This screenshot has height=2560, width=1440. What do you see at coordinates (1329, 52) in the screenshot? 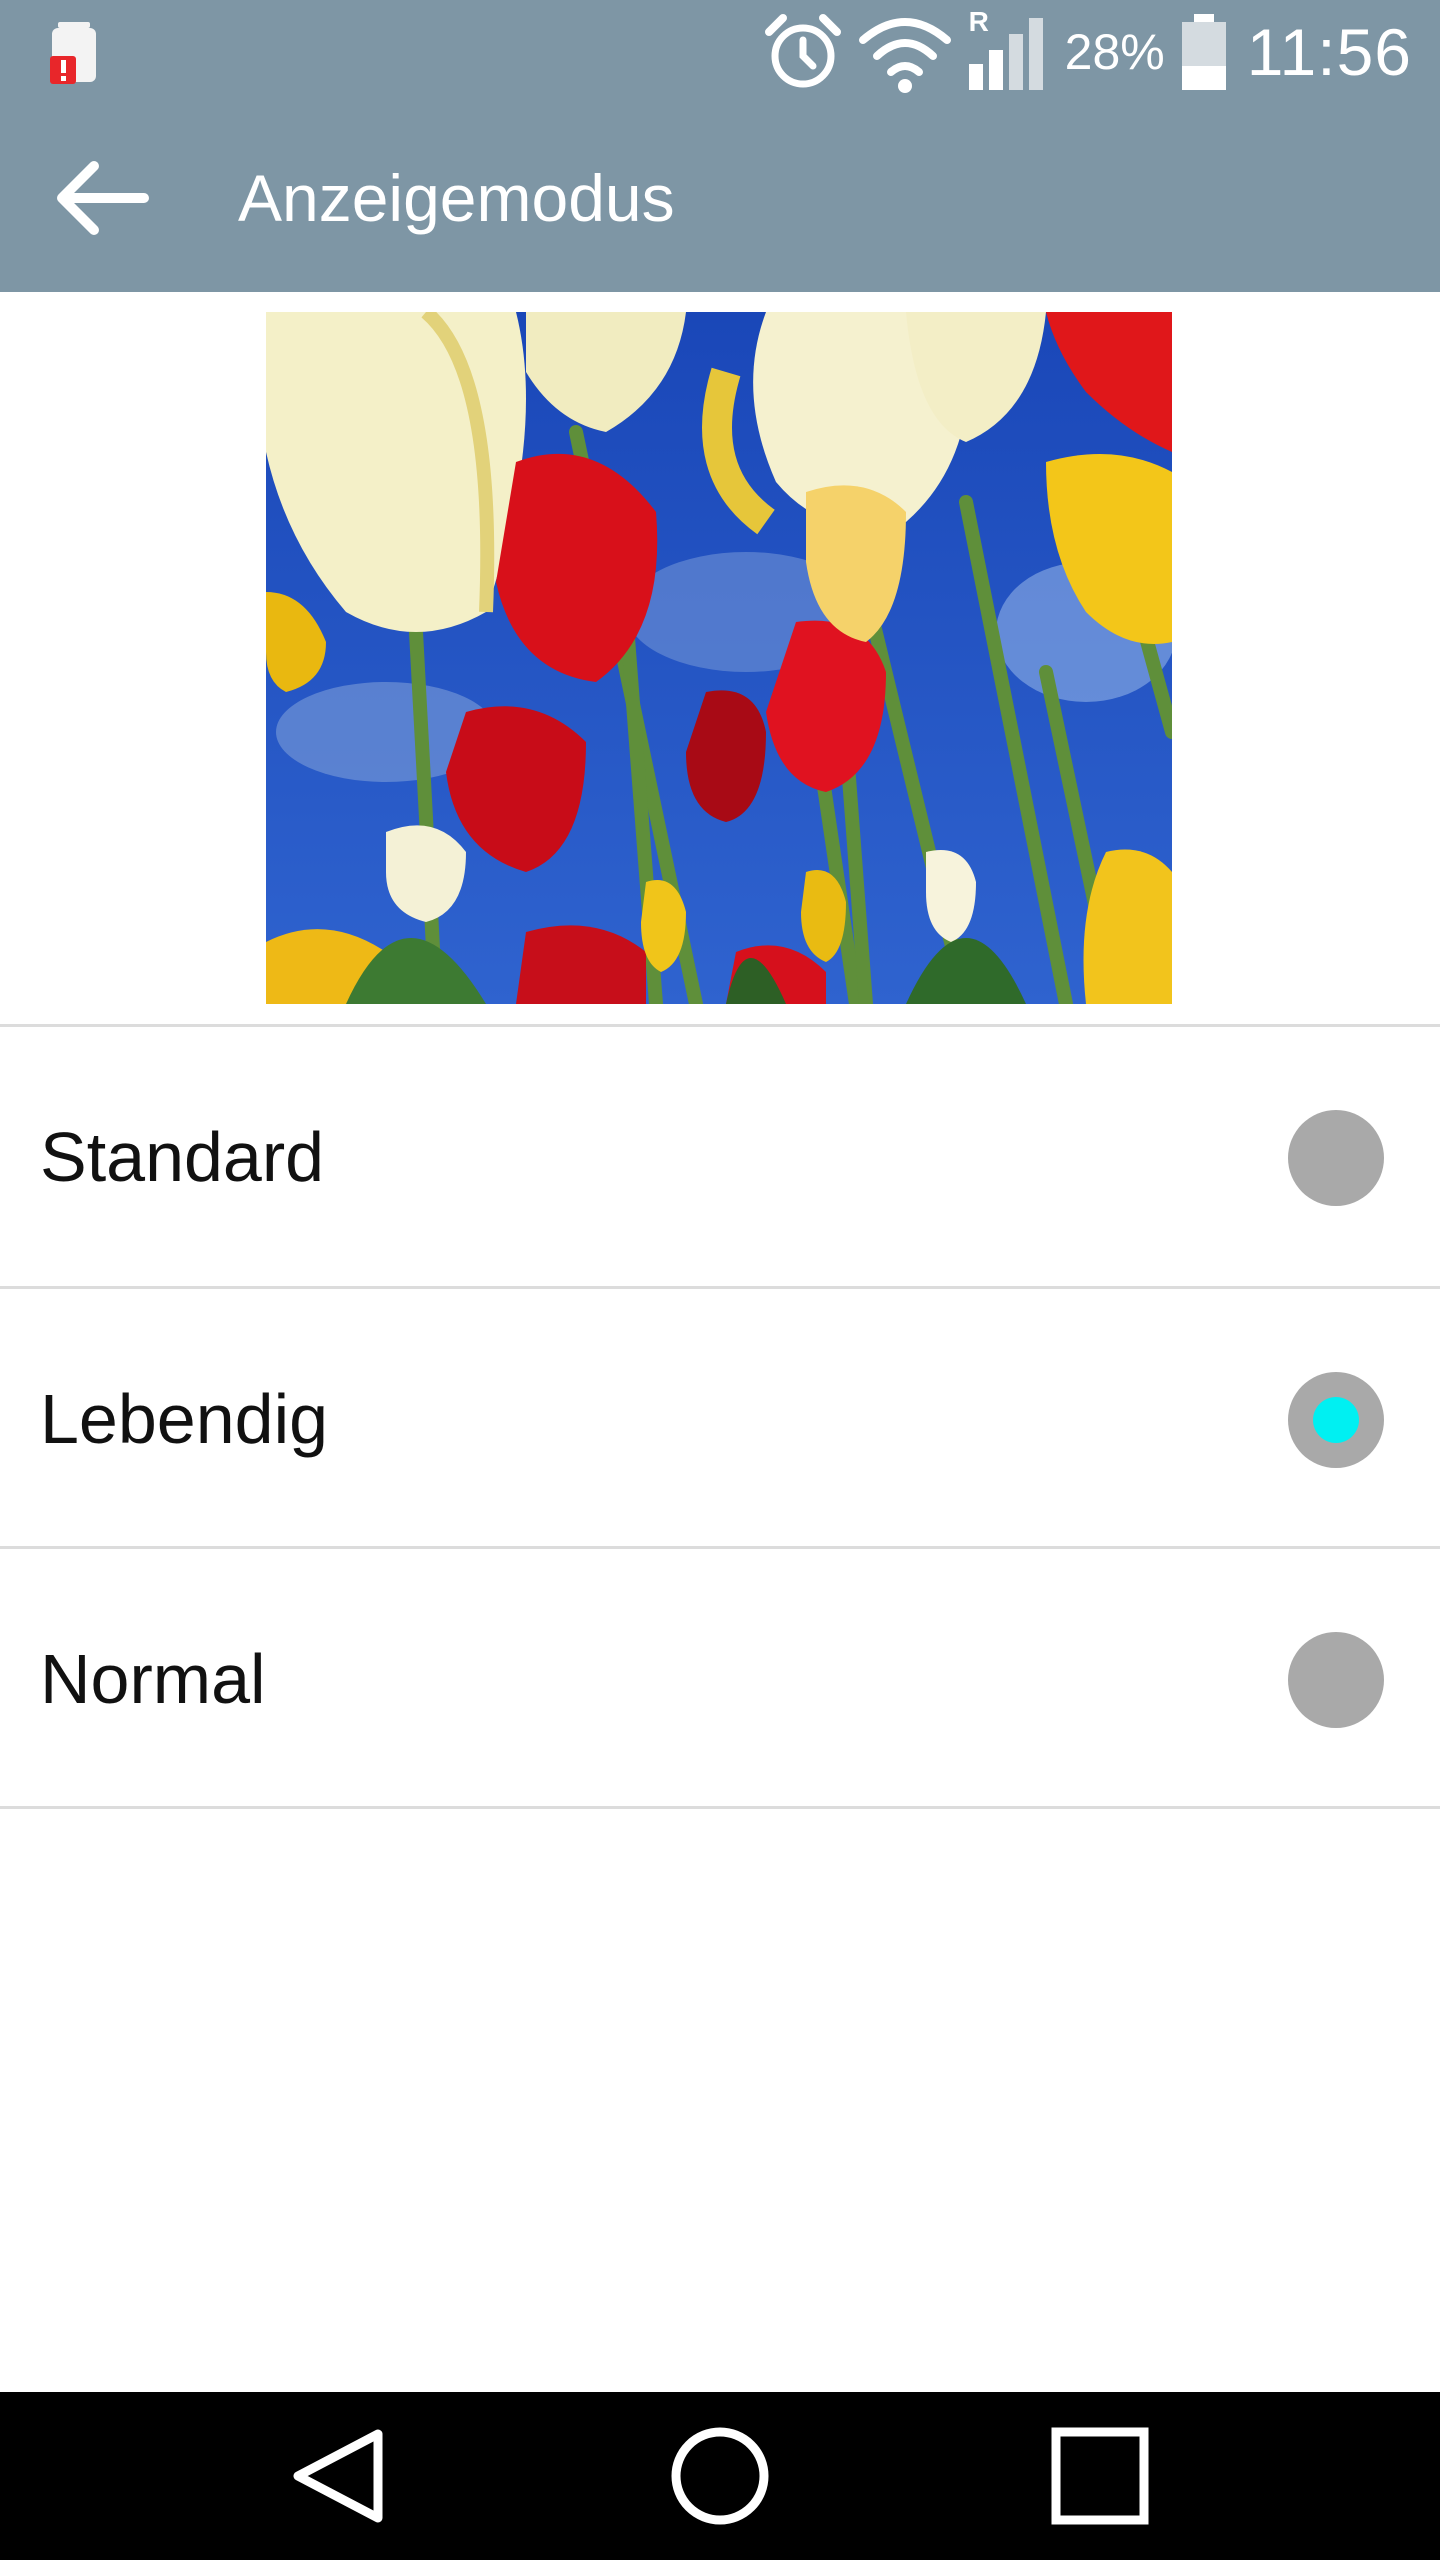
I see `clock-time: 11:56` at bounding box center [1329, 52].